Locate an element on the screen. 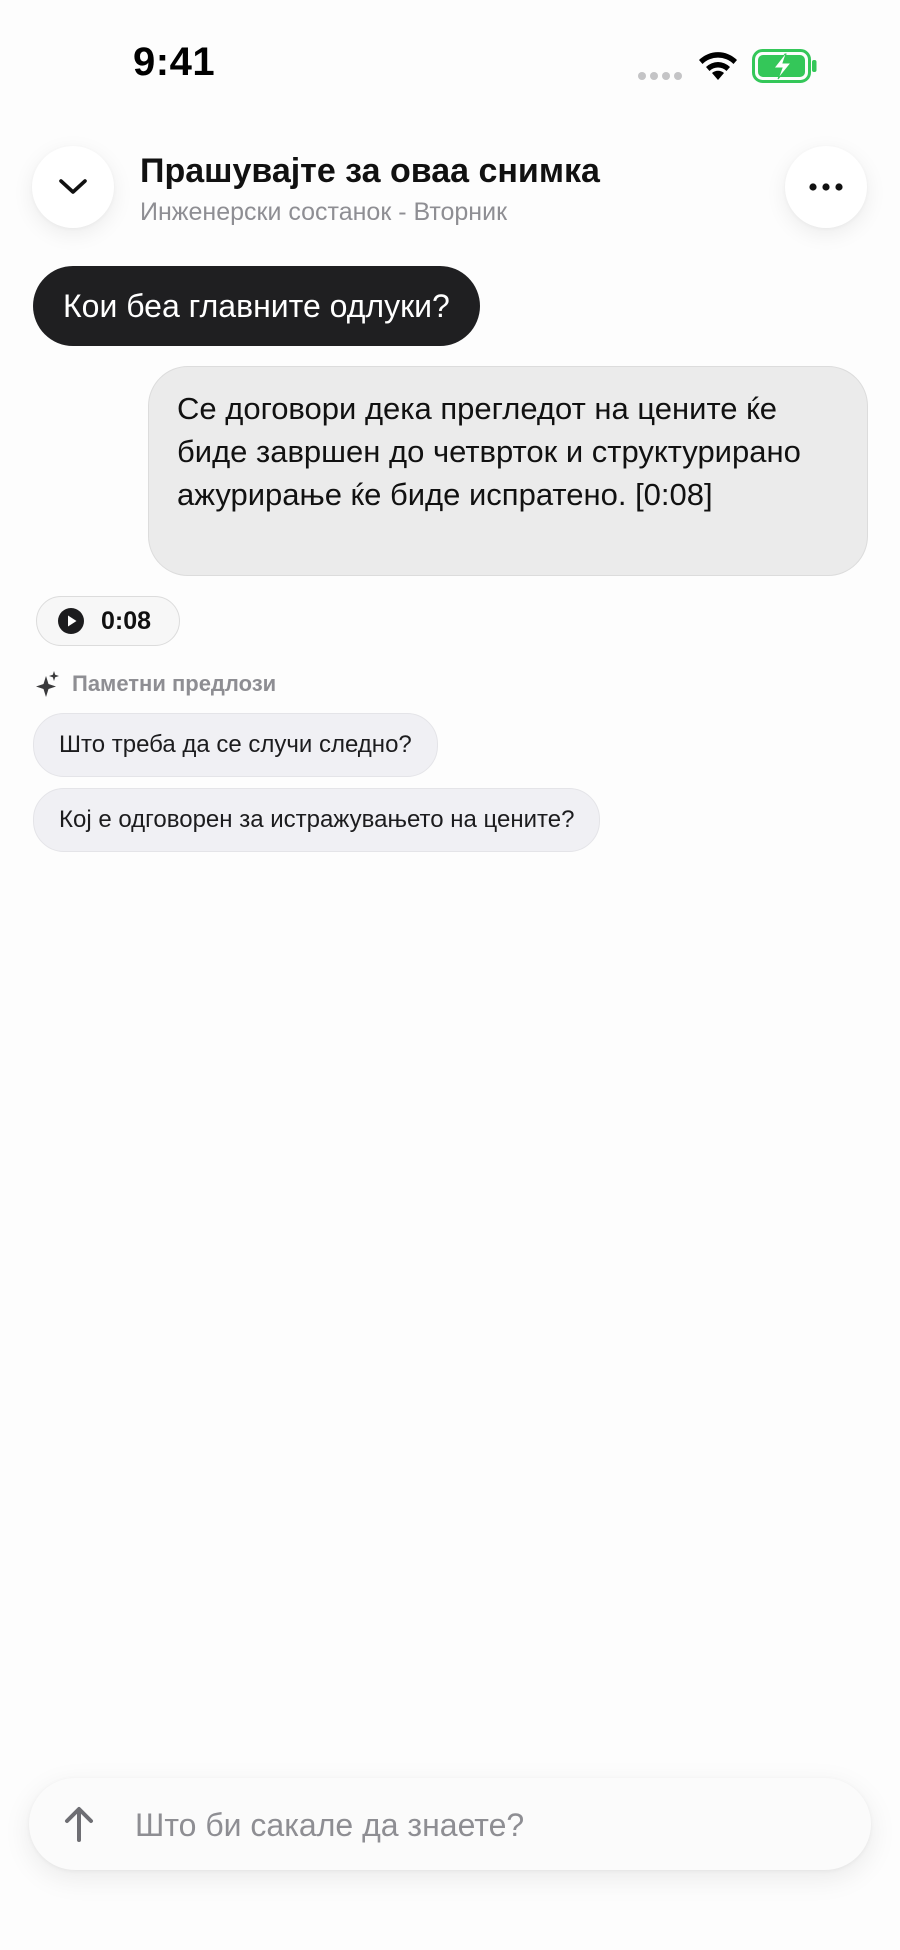  arrow-up-icon is located at coordinates (79, 1824).